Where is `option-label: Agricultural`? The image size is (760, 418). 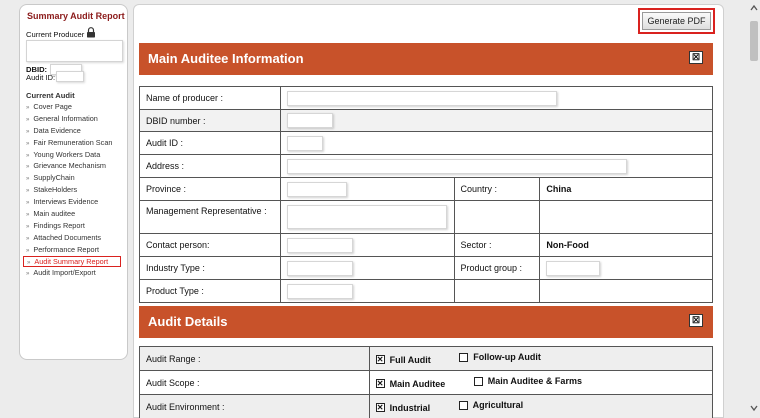 option-label: Agricultural is located at coordinates (498, 405).